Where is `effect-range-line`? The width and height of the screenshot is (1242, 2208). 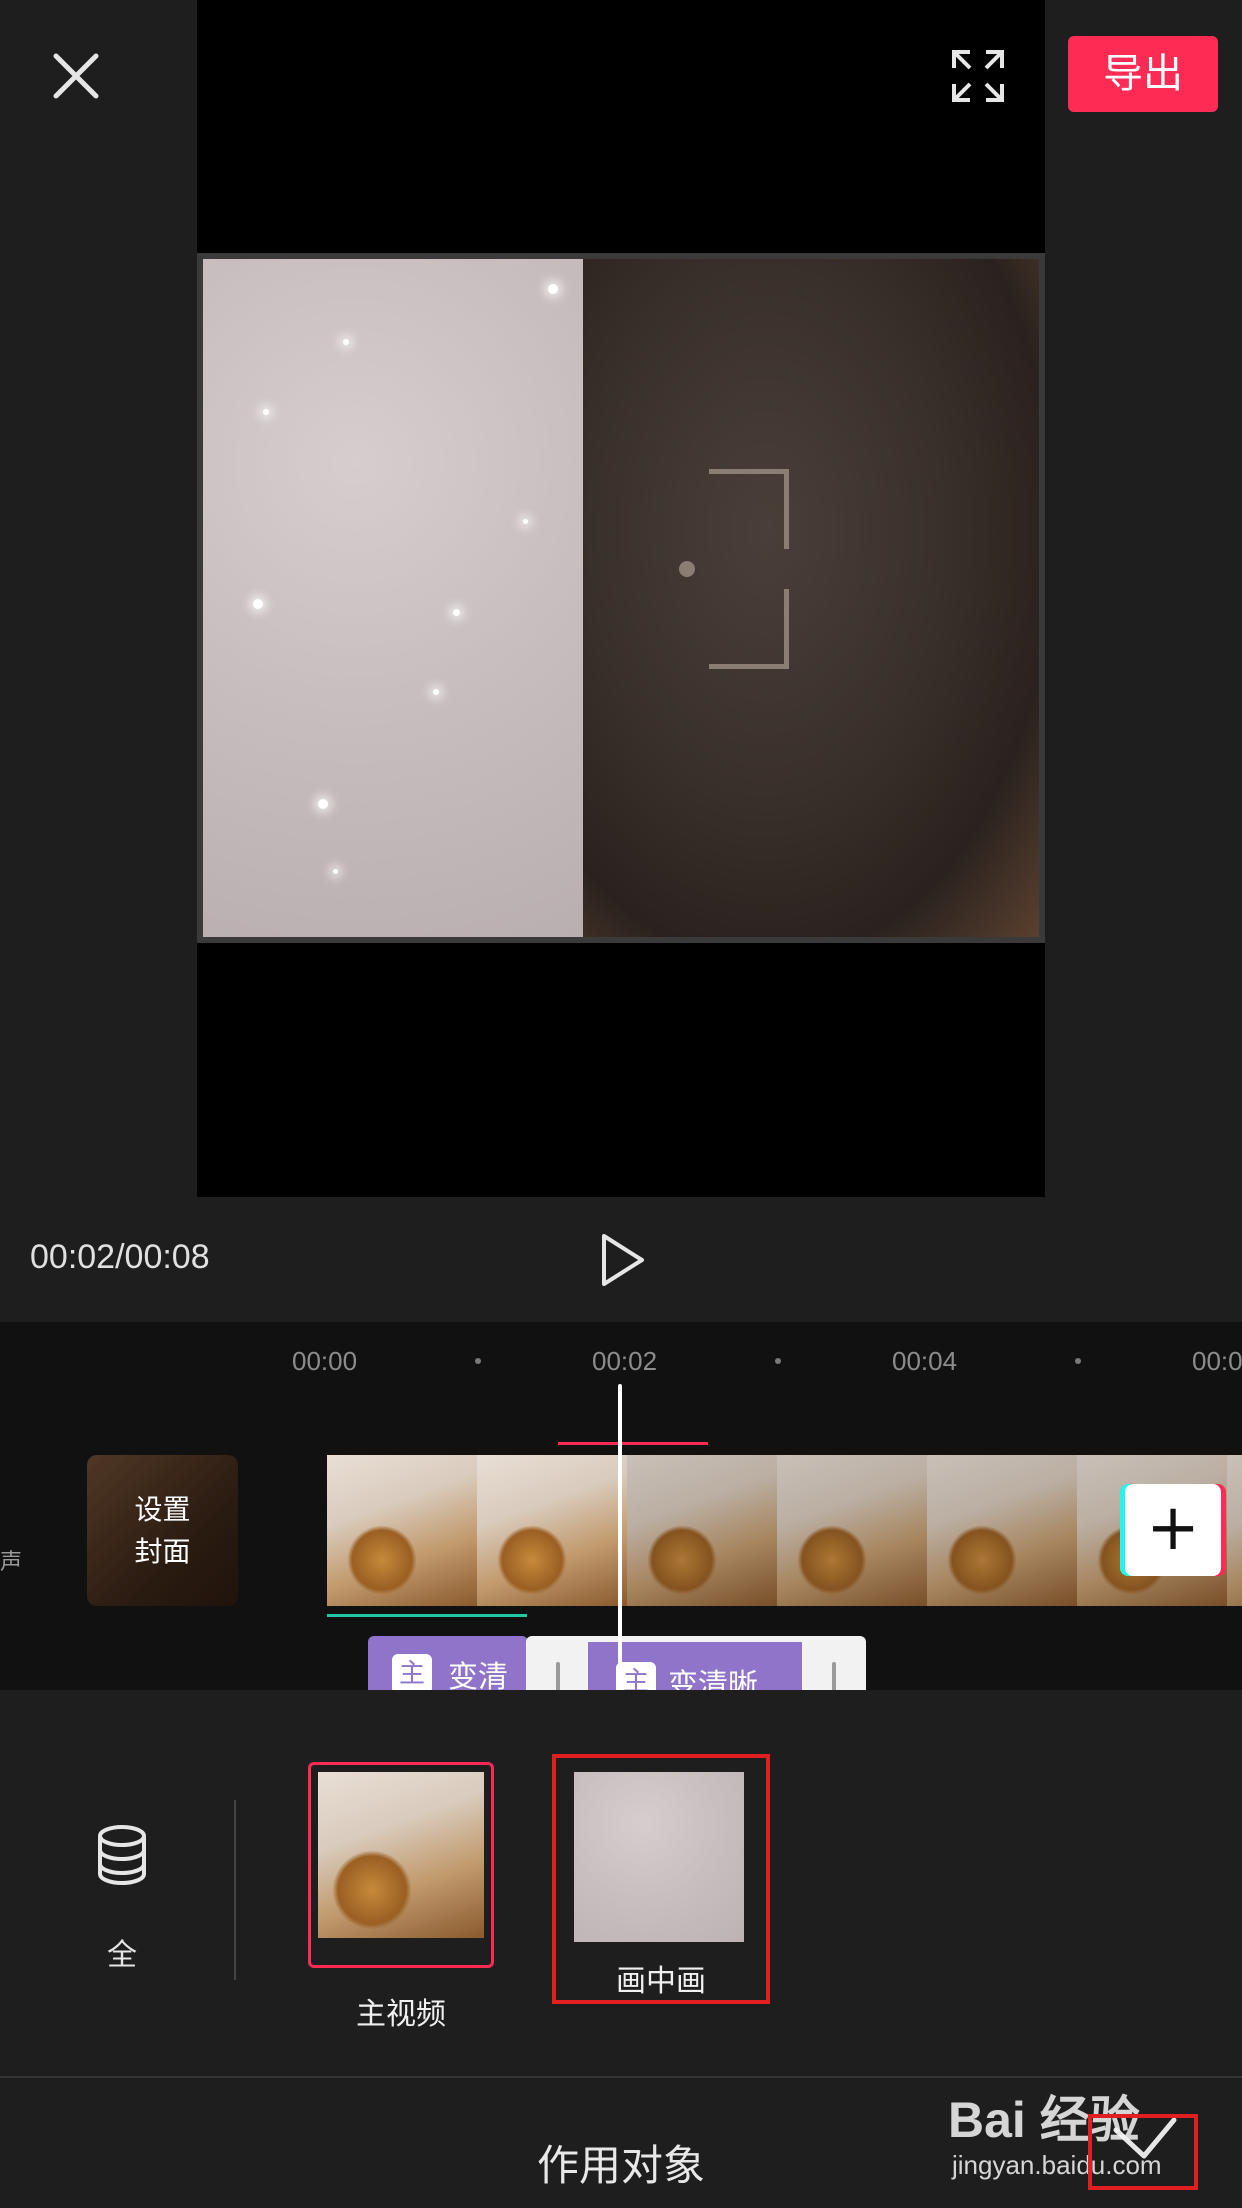 effect-range-line is located at coordinates (427, 1615).